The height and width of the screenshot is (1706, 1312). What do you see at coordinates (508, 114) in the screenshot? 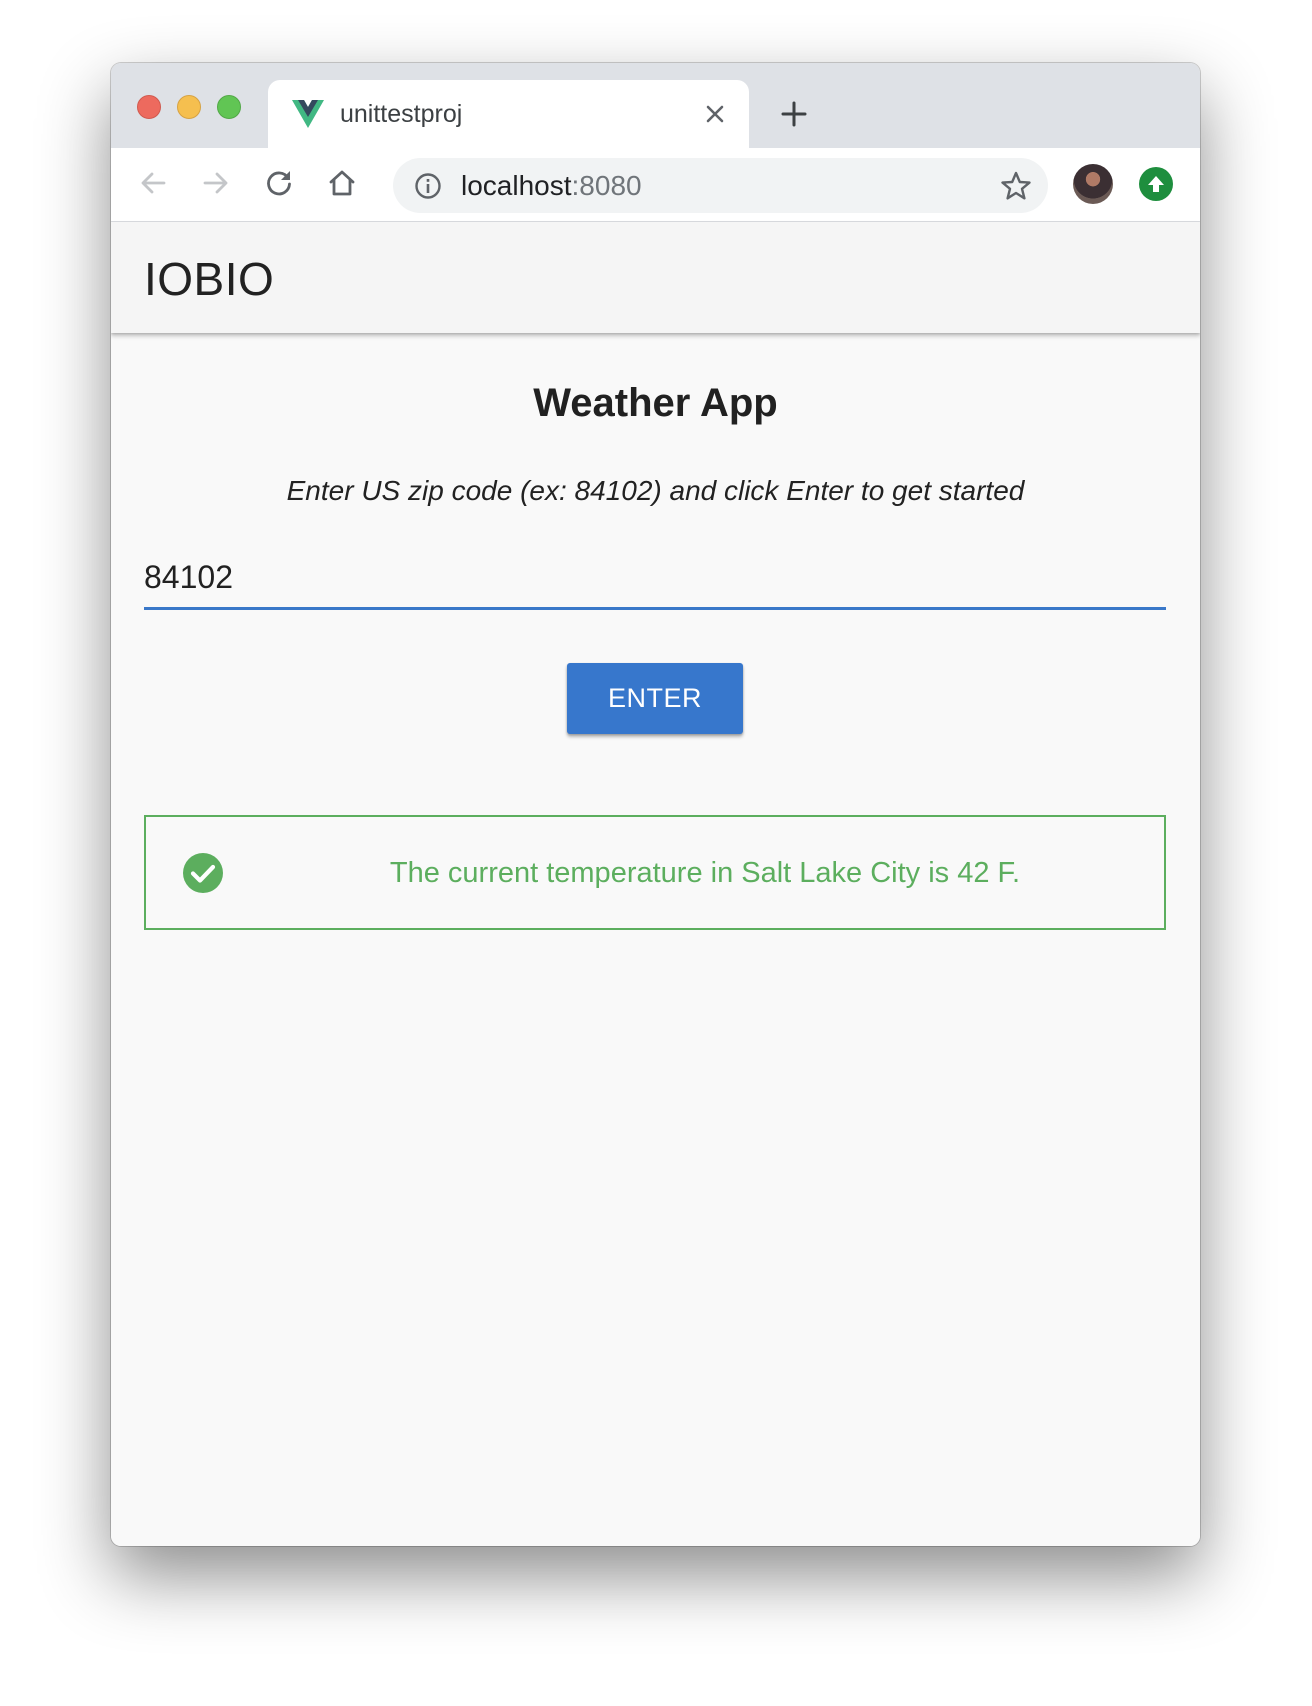
I see `tab-unittestproj: unittestproj` at bounding box center [508, 114].